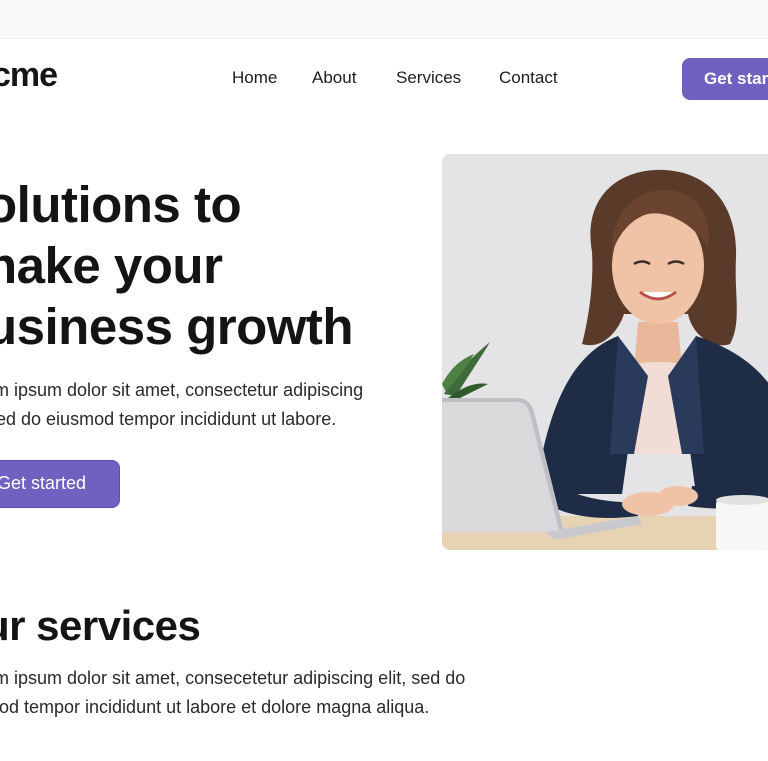  I want to click on hero-title-line: usiness growth, so click(177, 326).